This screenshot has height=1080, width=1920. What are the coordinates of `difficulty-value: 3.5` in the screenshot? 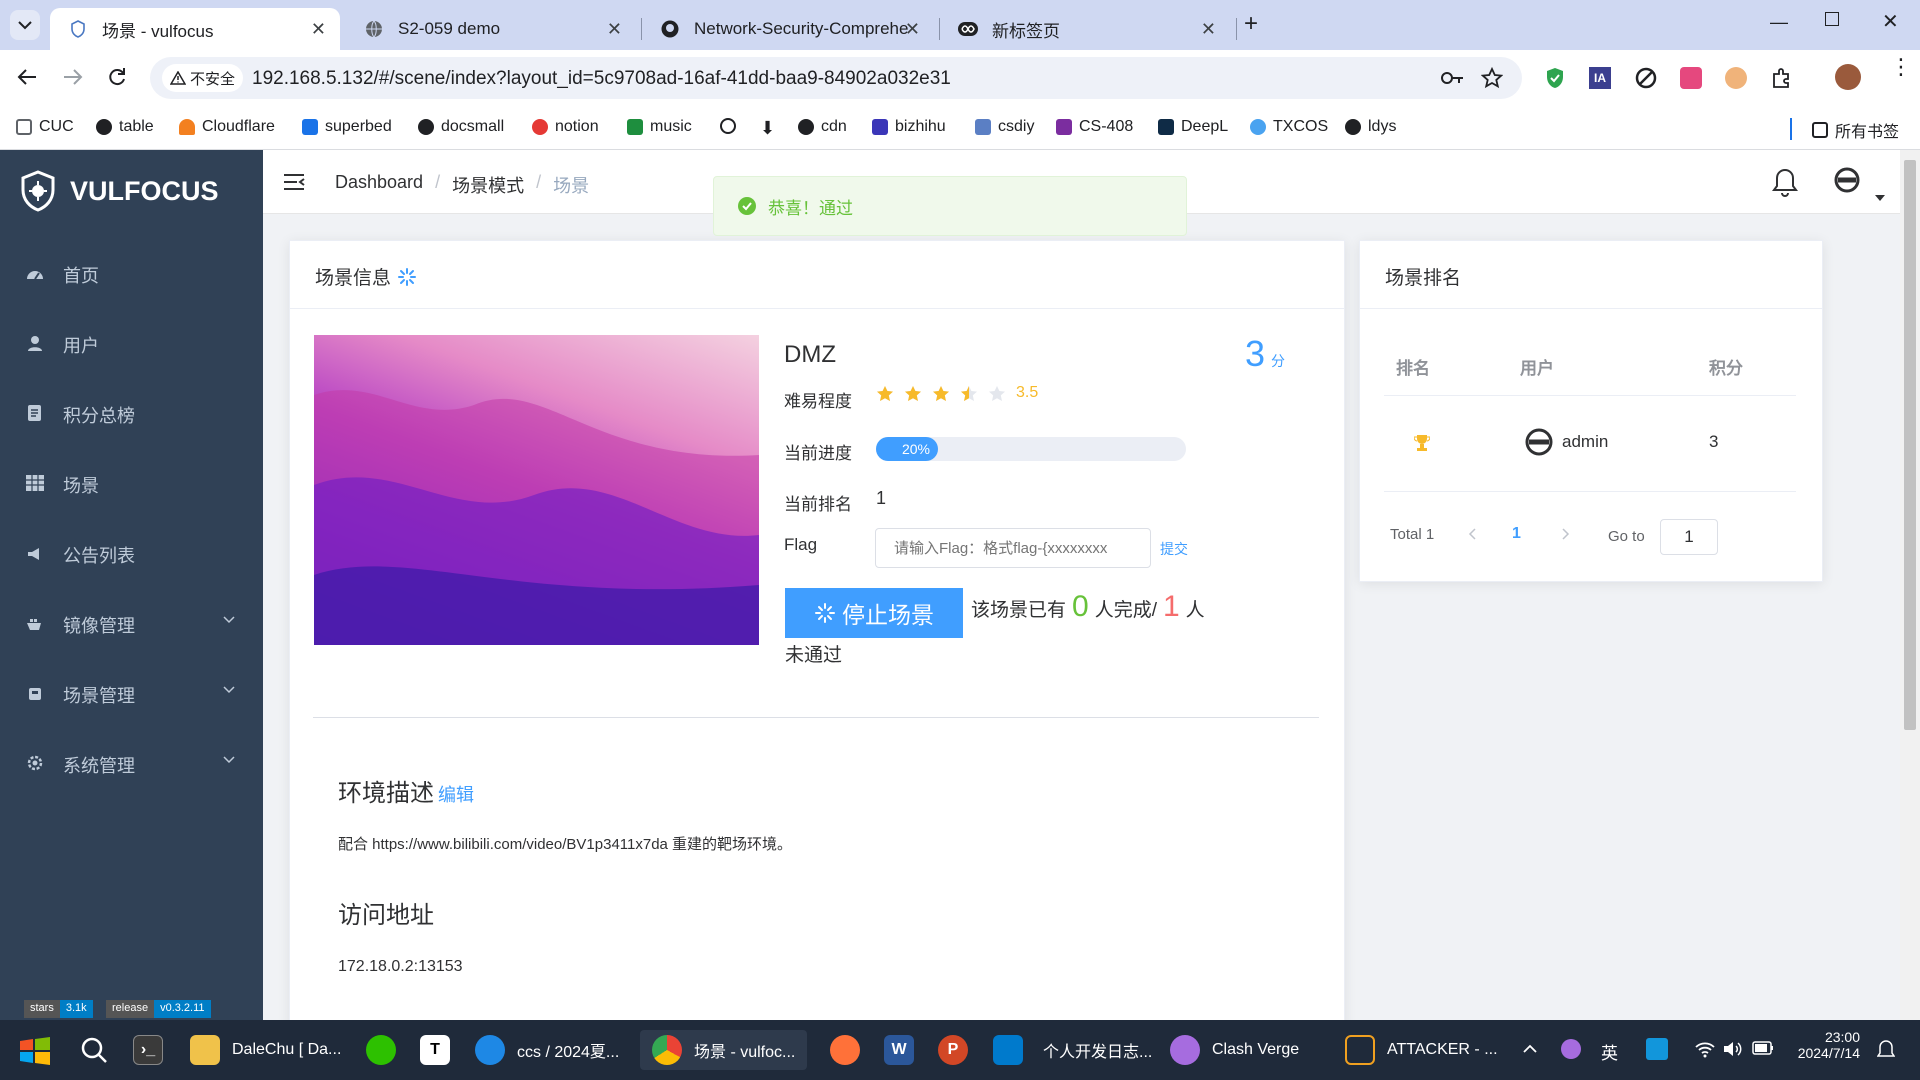 It's located at (1027, 392).